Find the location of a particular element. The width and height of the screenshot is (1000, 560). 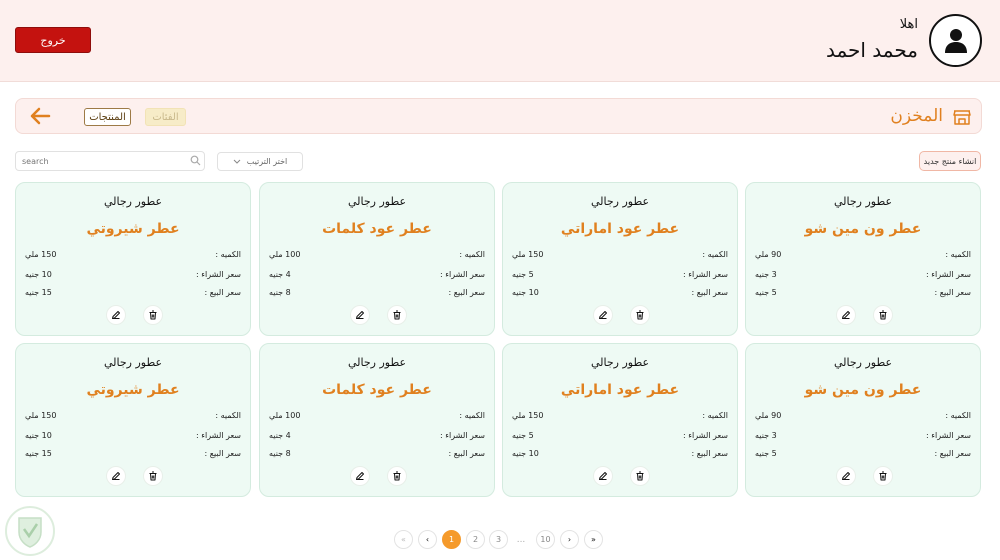

last-page-button: » is located at coordinates (593, 539).